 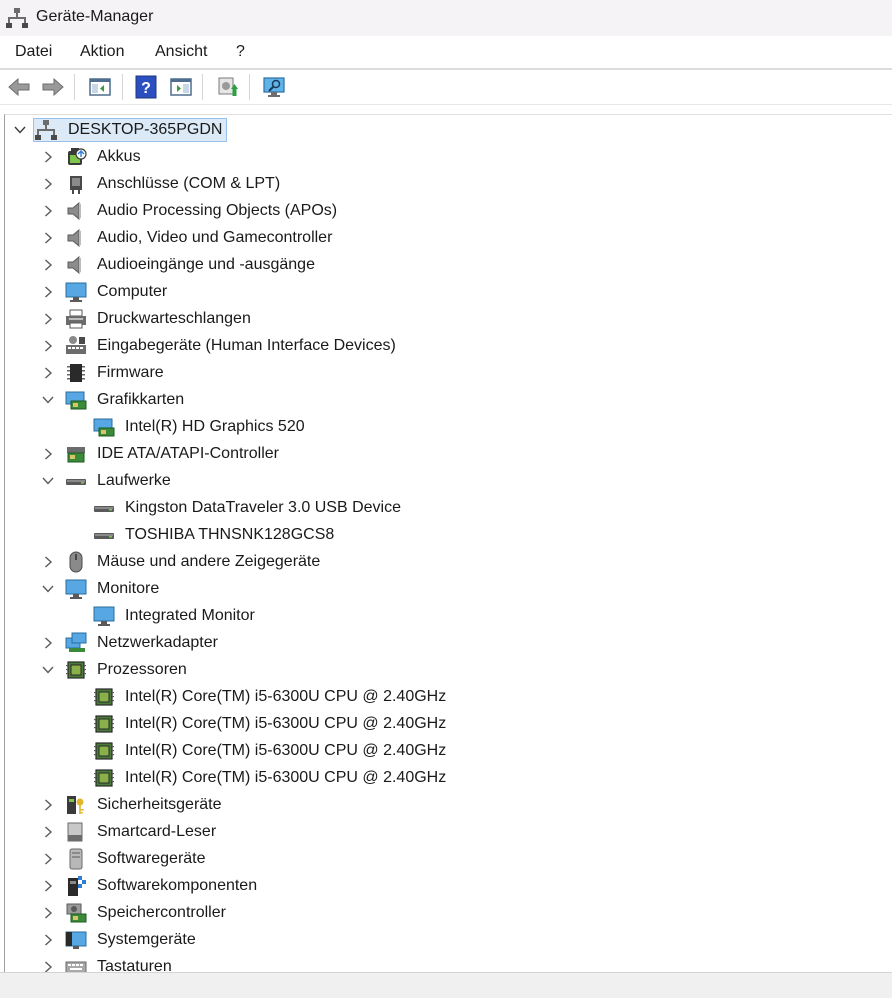 What do you see at coordinates (141, 399) in the screenshot?
I see `tree-item-label: Grafikkarten` at bounding box center [141, 399].